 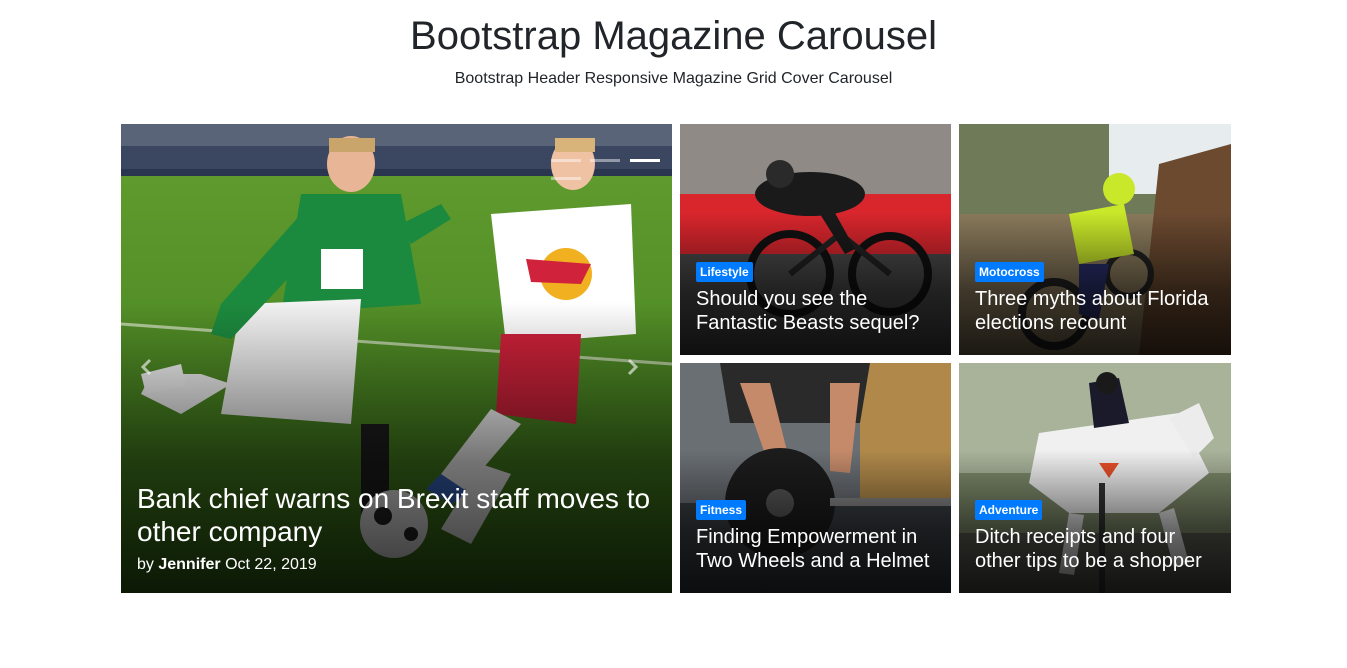 What do you see at coordinates (145, 564) in the screenshot?
I see `byline-label: by` at bounding box center [145, 564].